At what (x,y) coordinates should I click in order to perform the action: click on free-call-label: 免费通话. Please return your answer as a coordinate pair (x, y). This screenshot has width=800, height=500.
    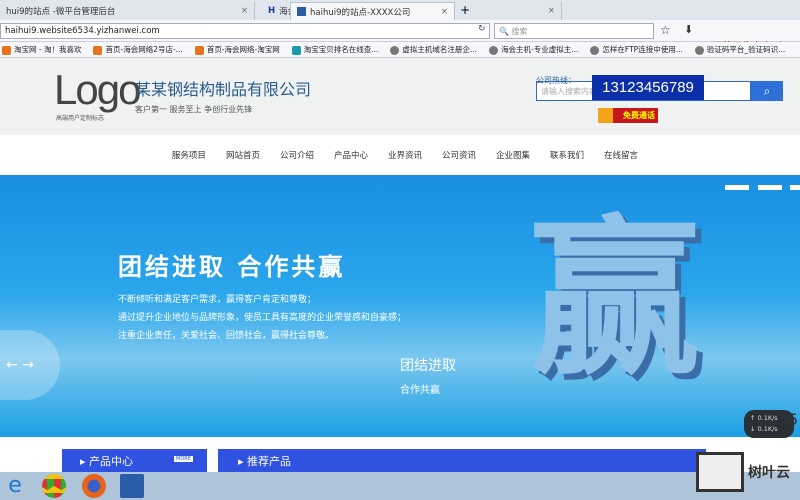
    Looking at the image, I should click on (639, 115).